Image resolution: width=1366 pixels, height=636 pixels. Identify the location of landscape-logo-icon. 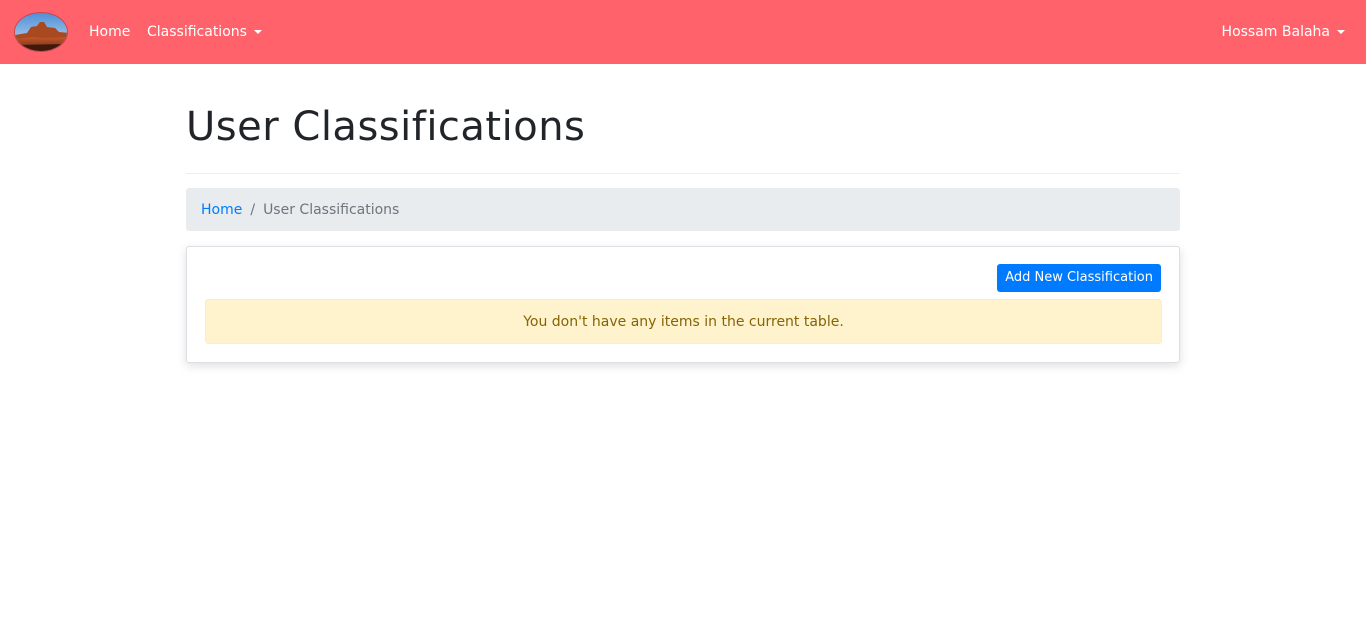
(41, 32).